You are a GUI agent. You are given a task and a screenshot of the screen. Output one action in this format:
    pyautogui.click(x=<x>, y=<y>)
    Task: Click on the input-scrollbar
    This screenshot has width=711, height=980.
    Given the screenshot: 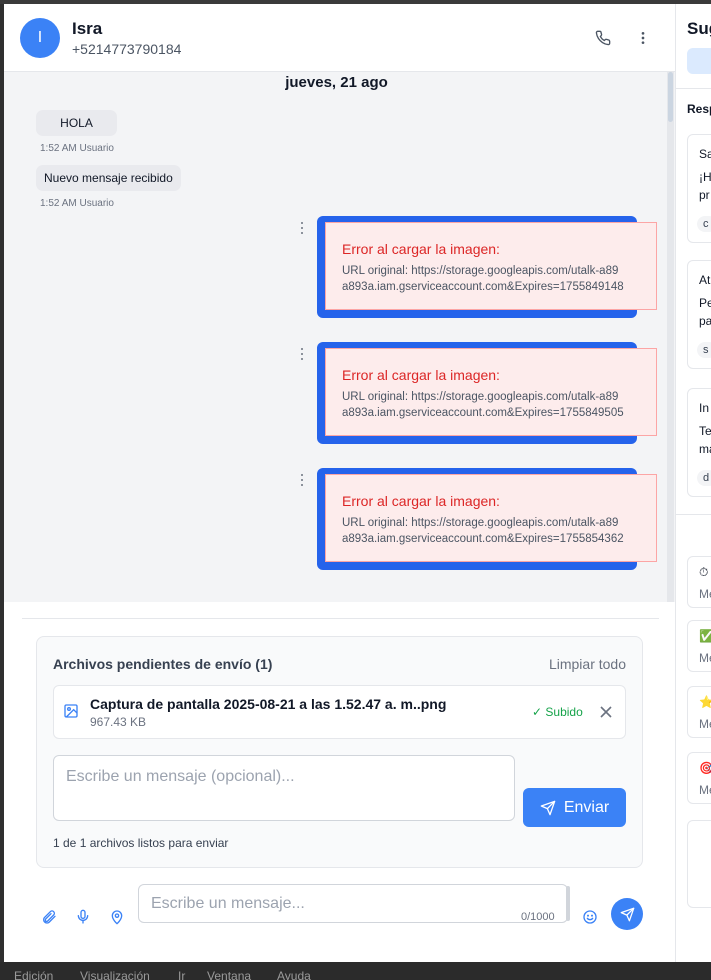 What is the action you would take?
    pyautogui.click(x=568, y=903)
    